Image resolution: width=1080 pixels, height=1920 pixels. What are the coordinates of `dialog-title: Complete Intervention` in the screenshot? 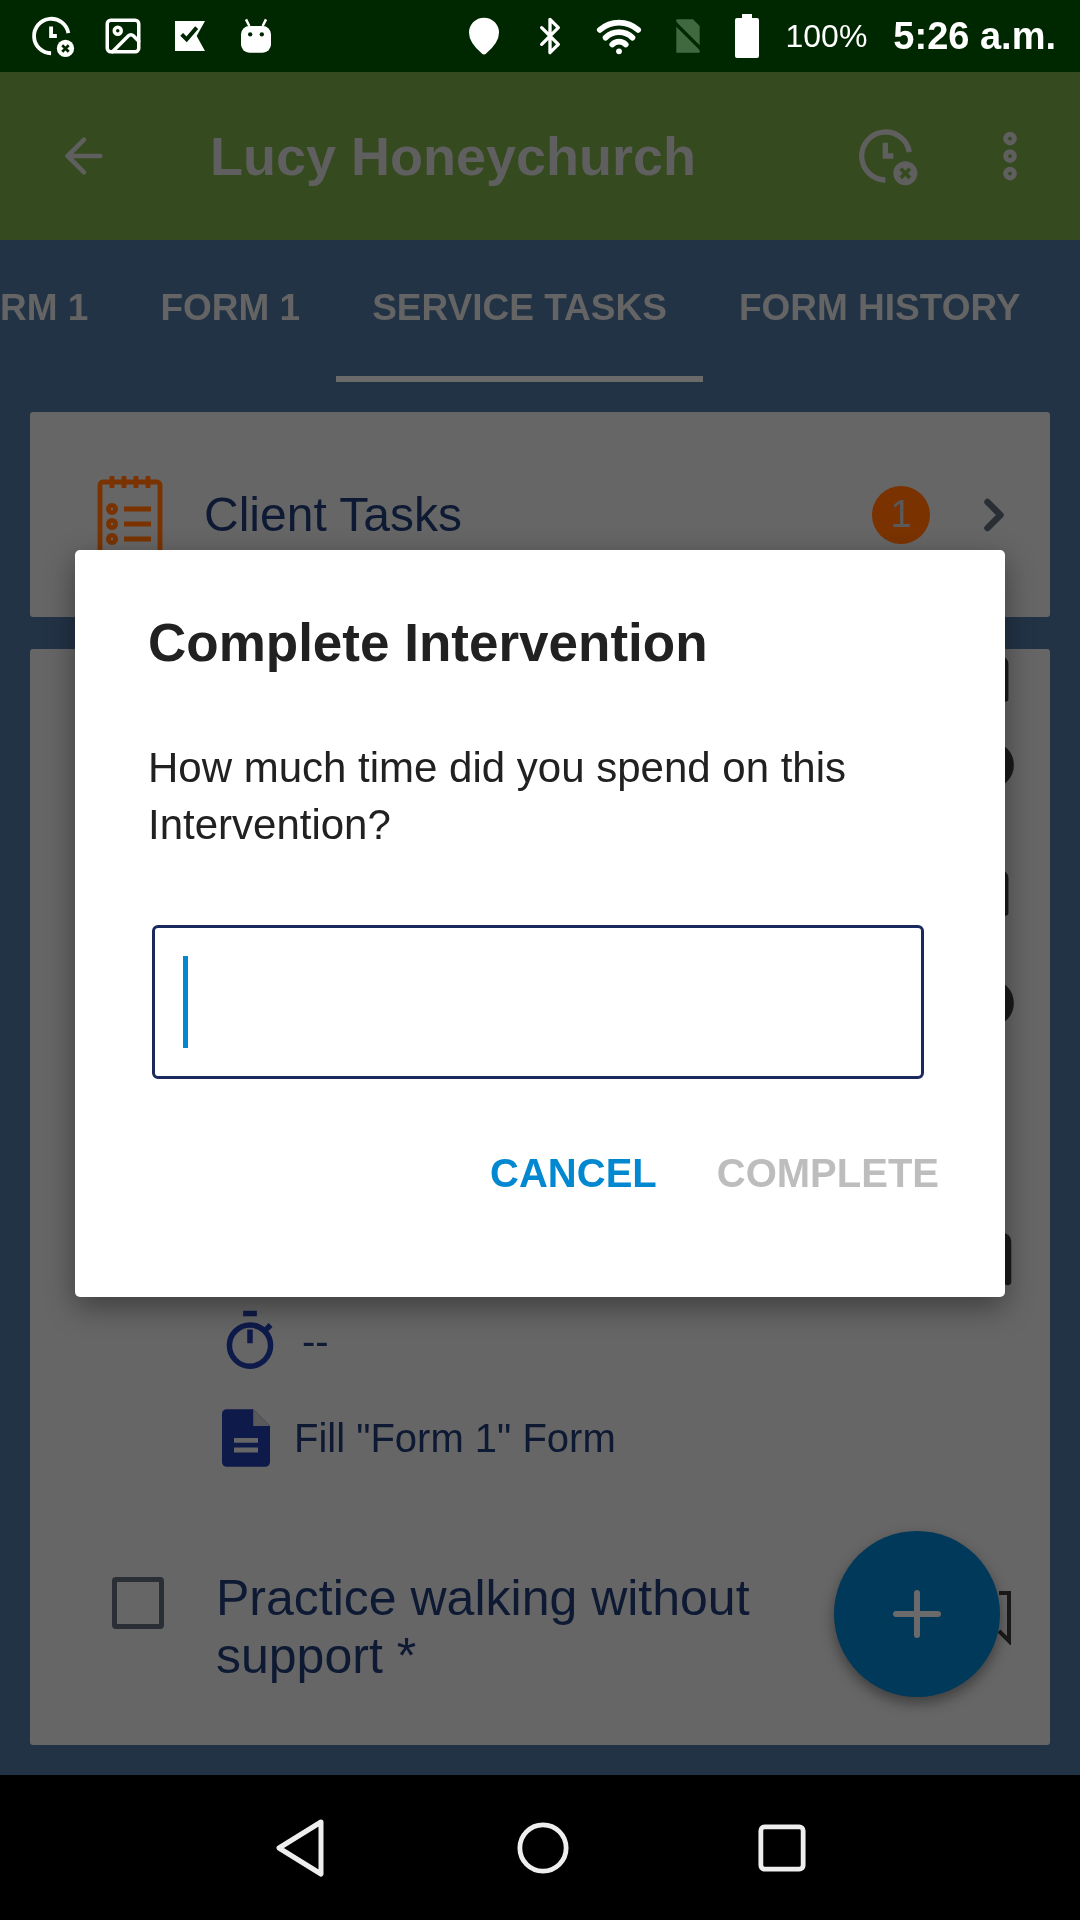 It's located at (428, 642).